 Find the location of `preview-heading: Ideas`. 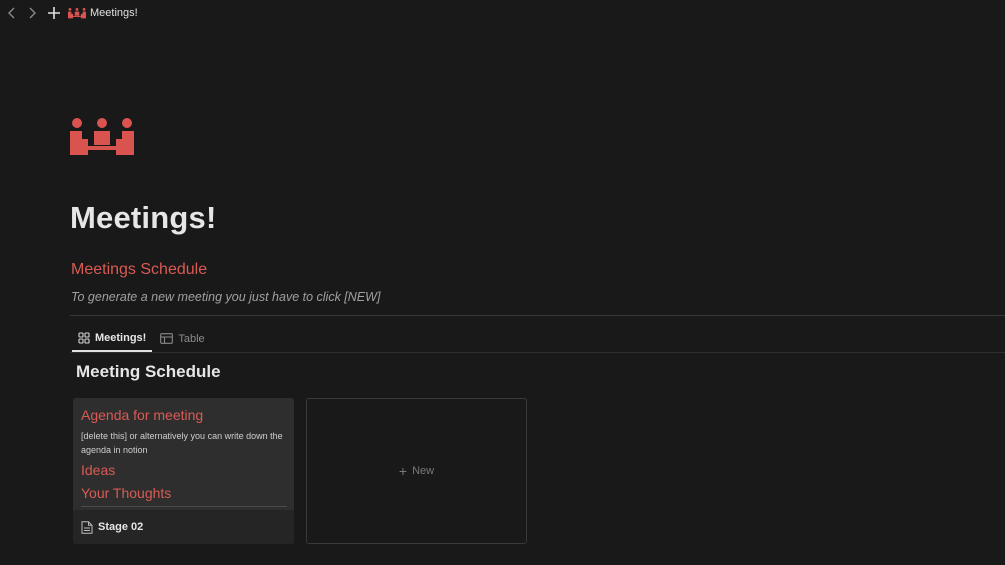

preview-heading: Ideas is located at coordinates (98, 470).